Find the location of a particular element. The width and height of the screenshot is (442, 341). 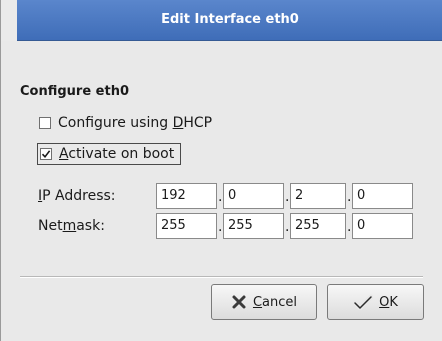

netmask-octet-1: 255 is located at coordinates (186, 226).